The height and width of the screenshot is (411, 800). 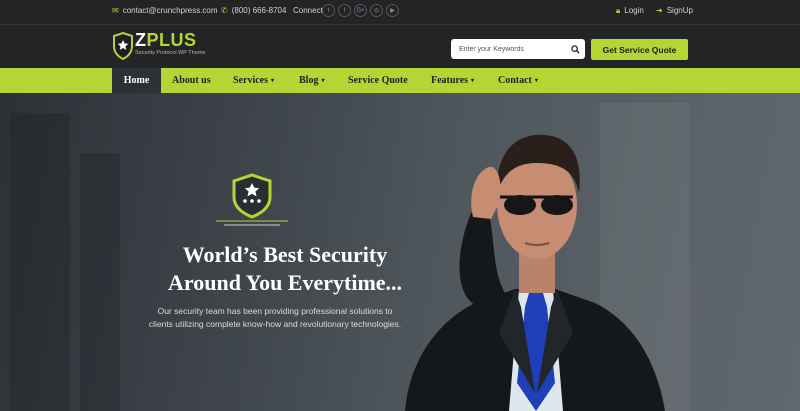 I want to click on nav-label: Features, so click(x=450, y=80).